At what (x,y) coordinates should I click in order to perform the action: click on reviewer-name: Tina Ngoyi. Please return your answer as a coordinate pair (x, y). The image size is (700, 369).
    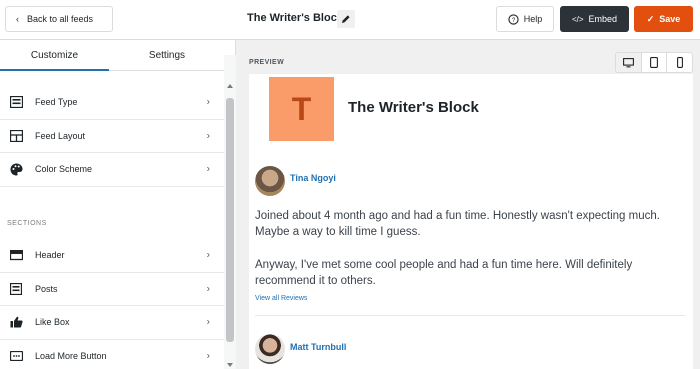
    Looking at the image, I should click on (313, 178).